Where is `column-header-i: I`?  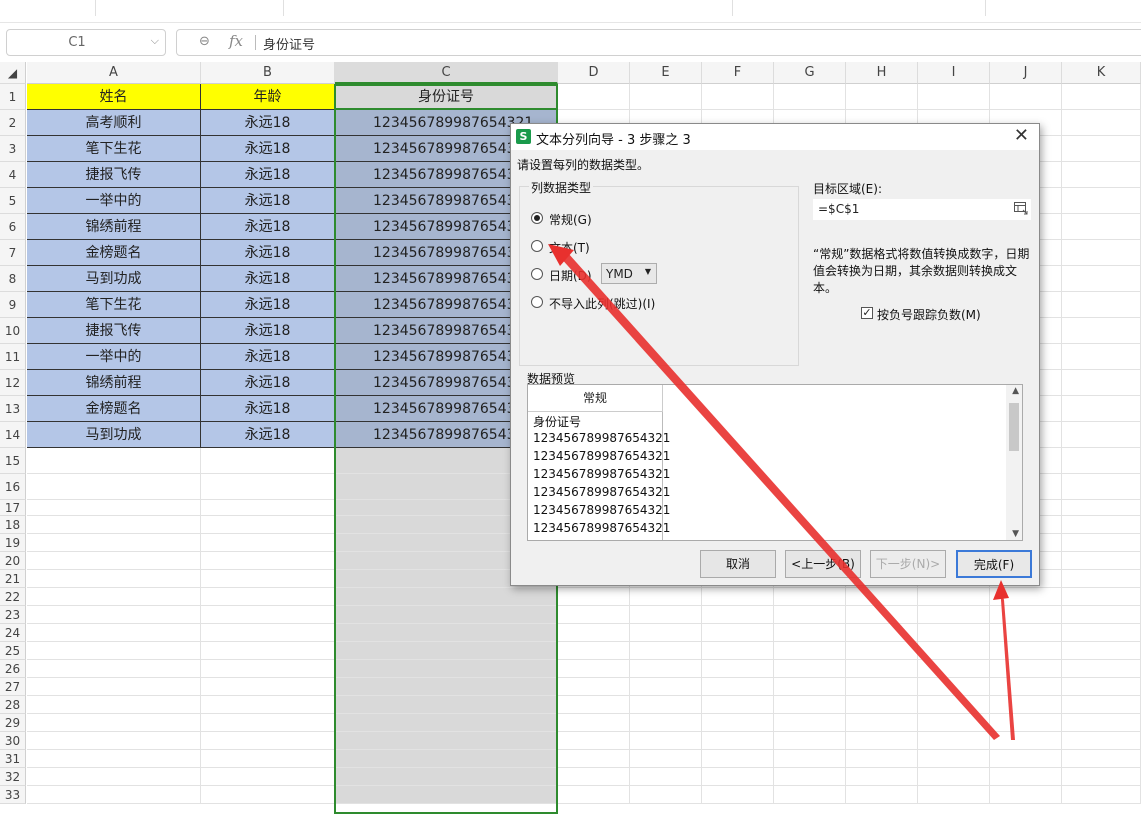 column-header-i: I is located at coordinates (954, 73).